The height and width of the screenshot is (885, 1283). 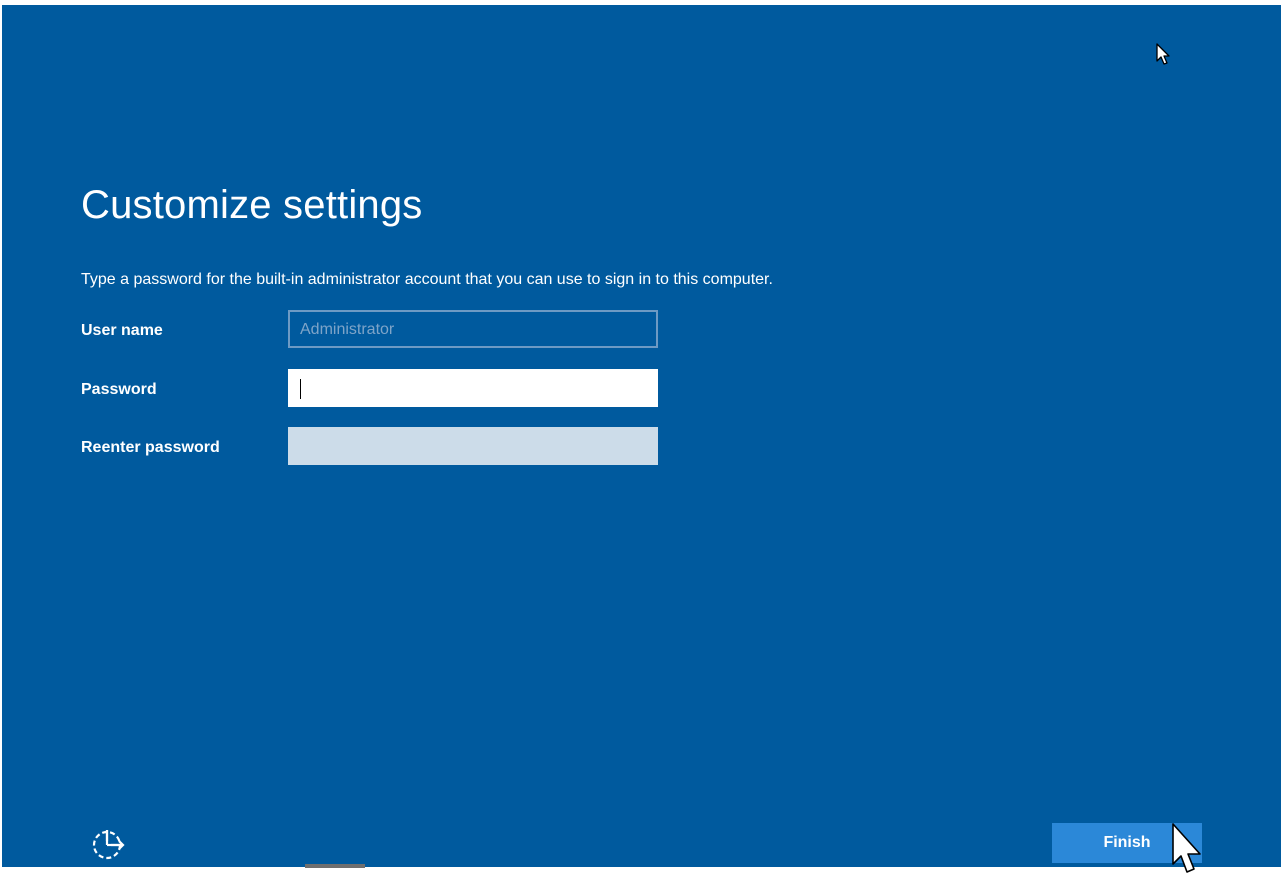 What do you see at coordinates (1164, 55) in the screenshot?
I see `mouse-pointer-icon` at bounding box center [1164, 55].